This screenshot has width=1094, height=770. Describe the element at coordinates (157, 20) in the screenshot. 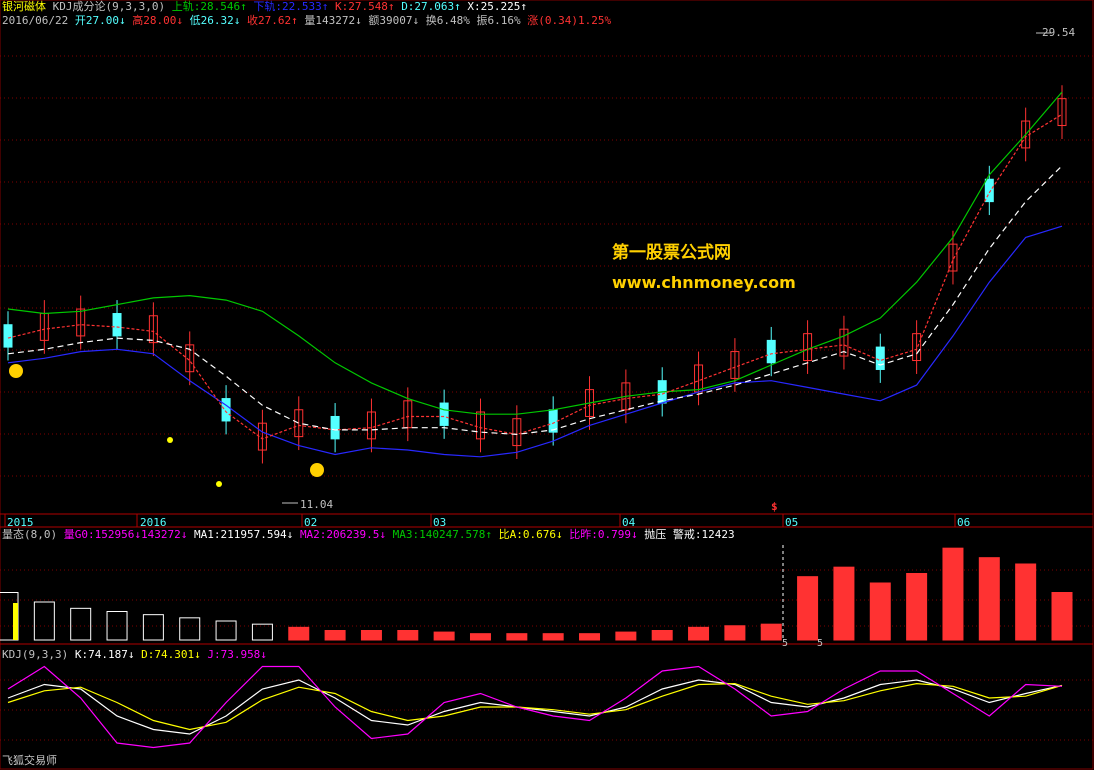

I see `high-value: 高28.00↓` at that location.